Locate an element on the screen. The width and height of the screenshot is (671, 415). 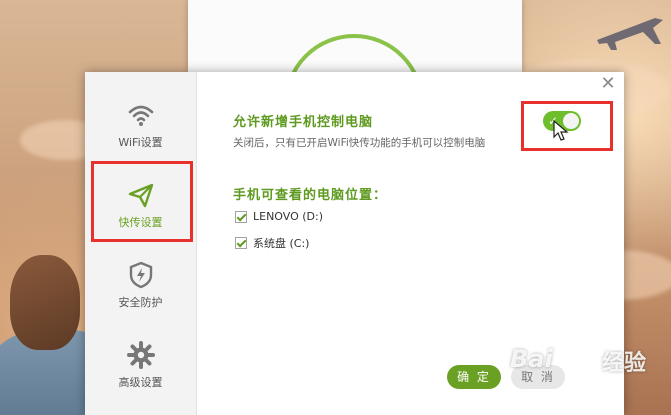
drive-option-lenovo: LENOVO (D:) is located at coordinates (279, 216).